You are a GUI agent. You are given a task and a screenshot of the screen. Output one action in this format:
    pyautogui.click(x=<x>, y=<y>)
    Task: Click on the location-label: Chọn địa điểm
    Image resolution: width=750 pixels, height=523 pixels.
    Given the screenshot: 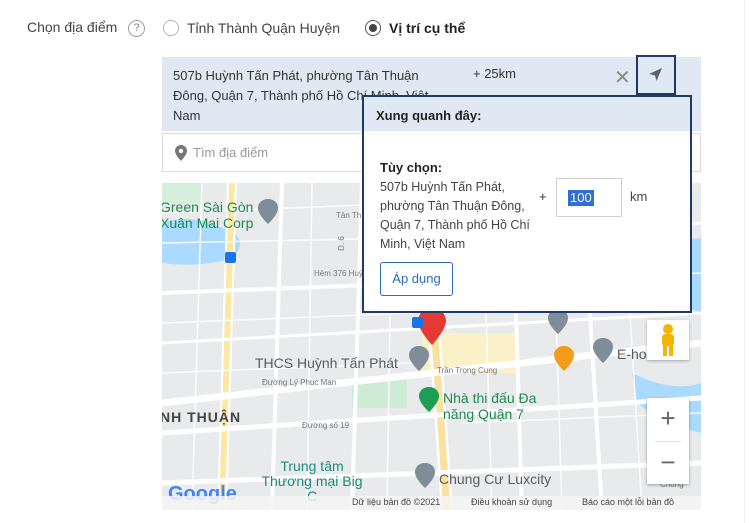 What is the action you would take?
    pyautogui.click(x=72, y=27)
    